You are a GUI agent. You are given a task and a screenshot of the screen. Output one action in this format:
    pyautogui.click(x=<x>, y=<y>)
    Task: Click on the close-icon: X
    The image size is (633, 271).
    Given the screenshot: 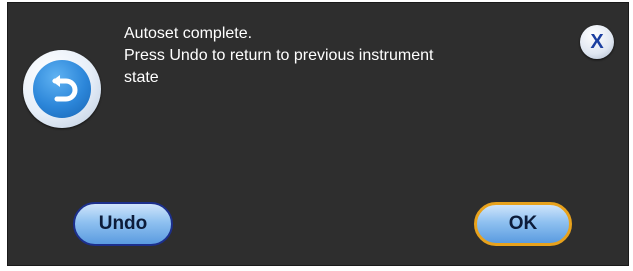 What is the action you would take?
    pyautogui.click(x=597, y=42)
    